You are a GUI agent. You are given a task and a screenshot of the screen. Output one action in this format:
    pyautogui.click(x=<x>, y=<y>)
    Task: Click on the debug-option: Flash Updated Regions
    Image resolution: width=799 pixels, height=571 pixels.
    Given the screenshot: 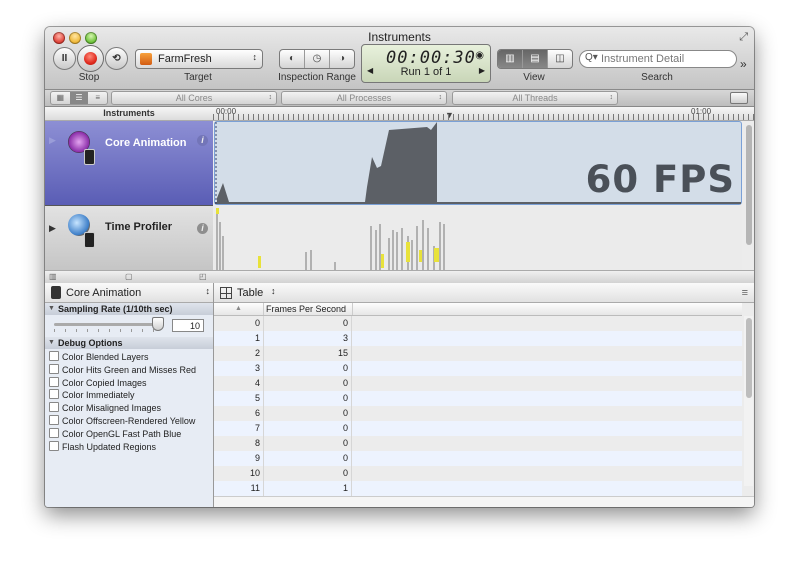 What is the action you would take?
    pyautogui.click(x=102, y=446)
    